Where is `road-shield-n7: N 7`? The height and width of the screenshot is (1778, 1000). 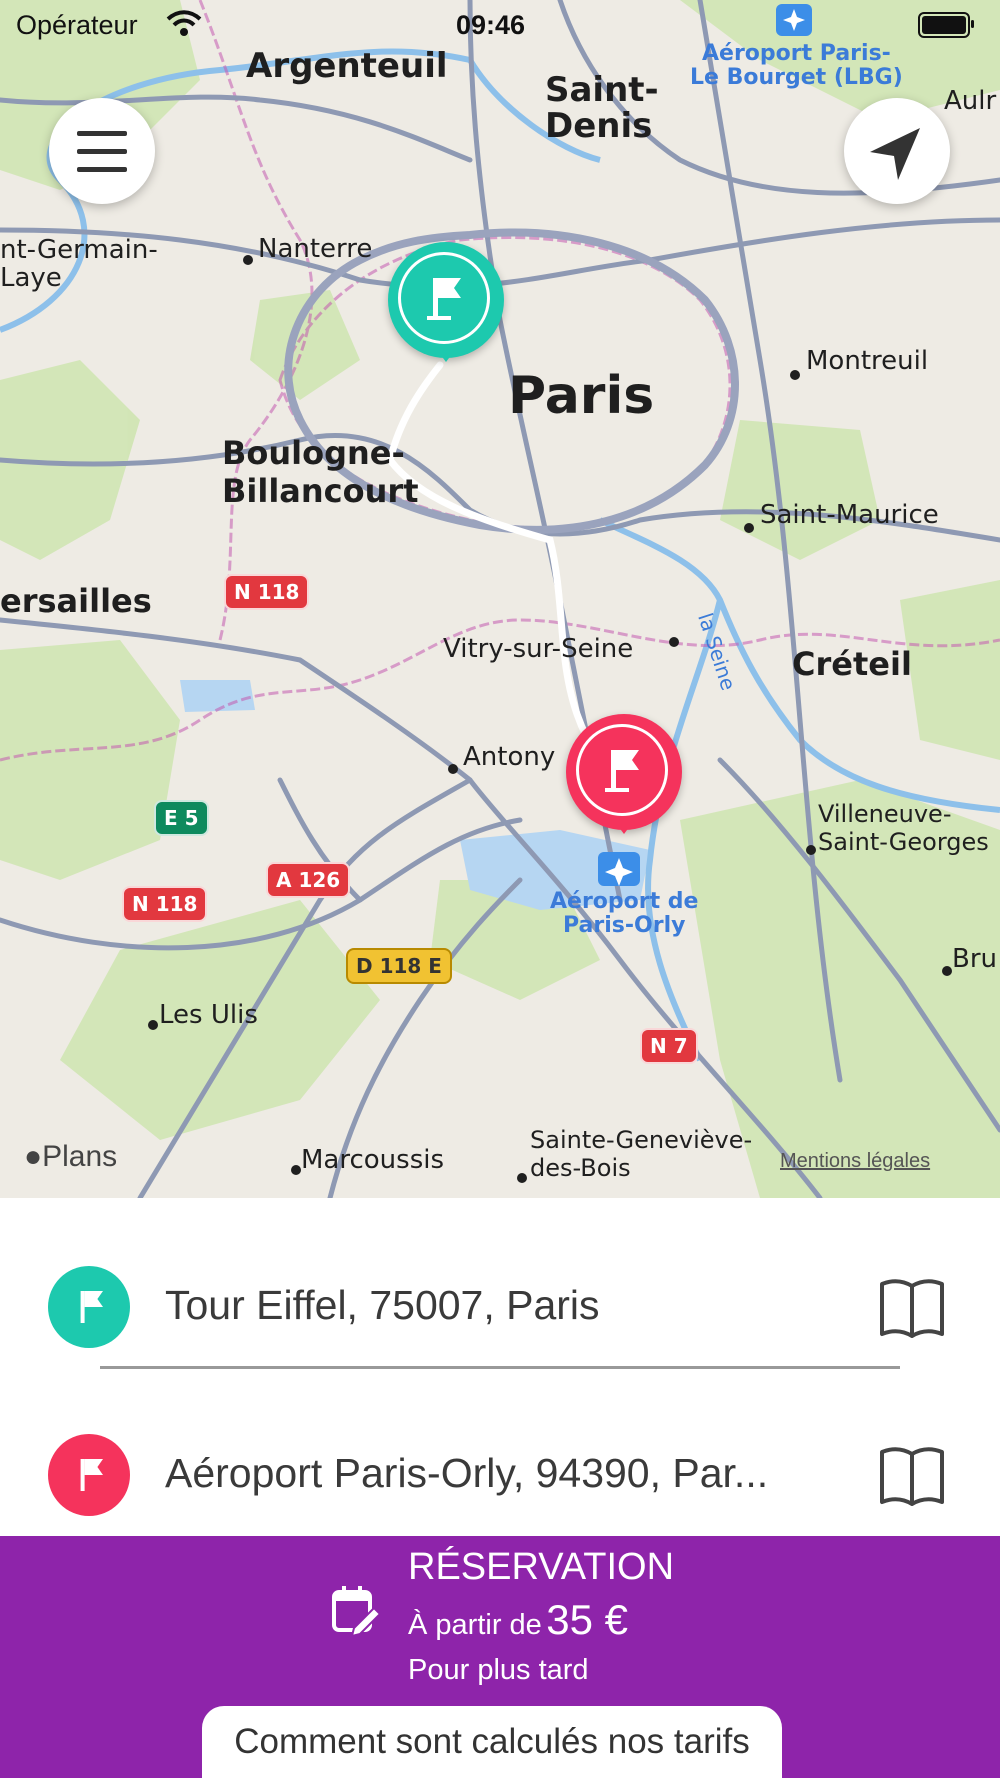 road-shield-n7: N 7 is located at coordinates (669, 1046).